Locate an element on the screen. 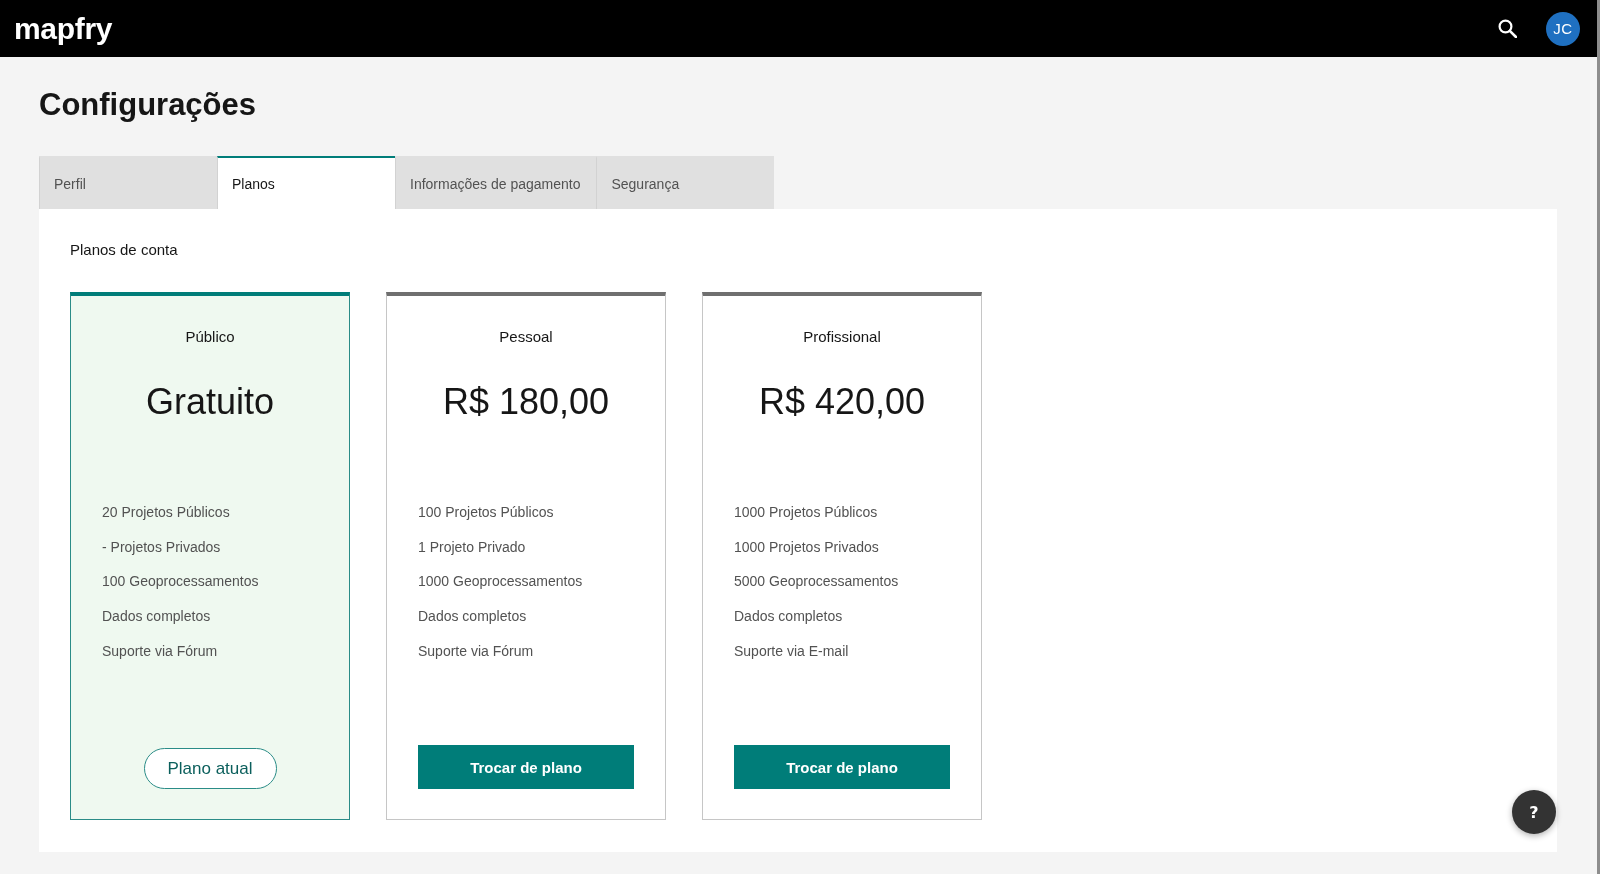  tab: Informações de pagamento is located at coordinates (496, 182).